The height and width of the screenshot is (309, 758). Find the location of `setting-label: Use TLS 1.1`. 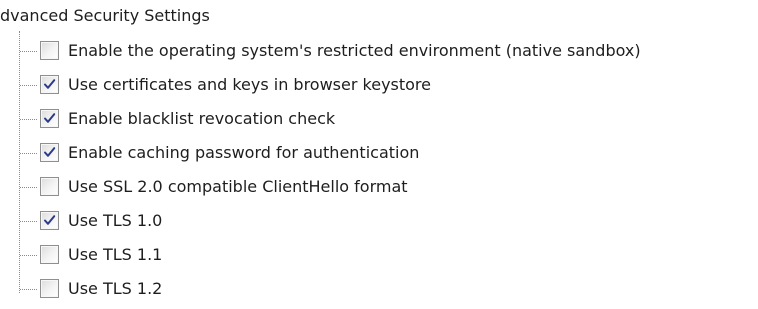

setting-label: Use TLS 1.1 is located at coordinates (115, 255).